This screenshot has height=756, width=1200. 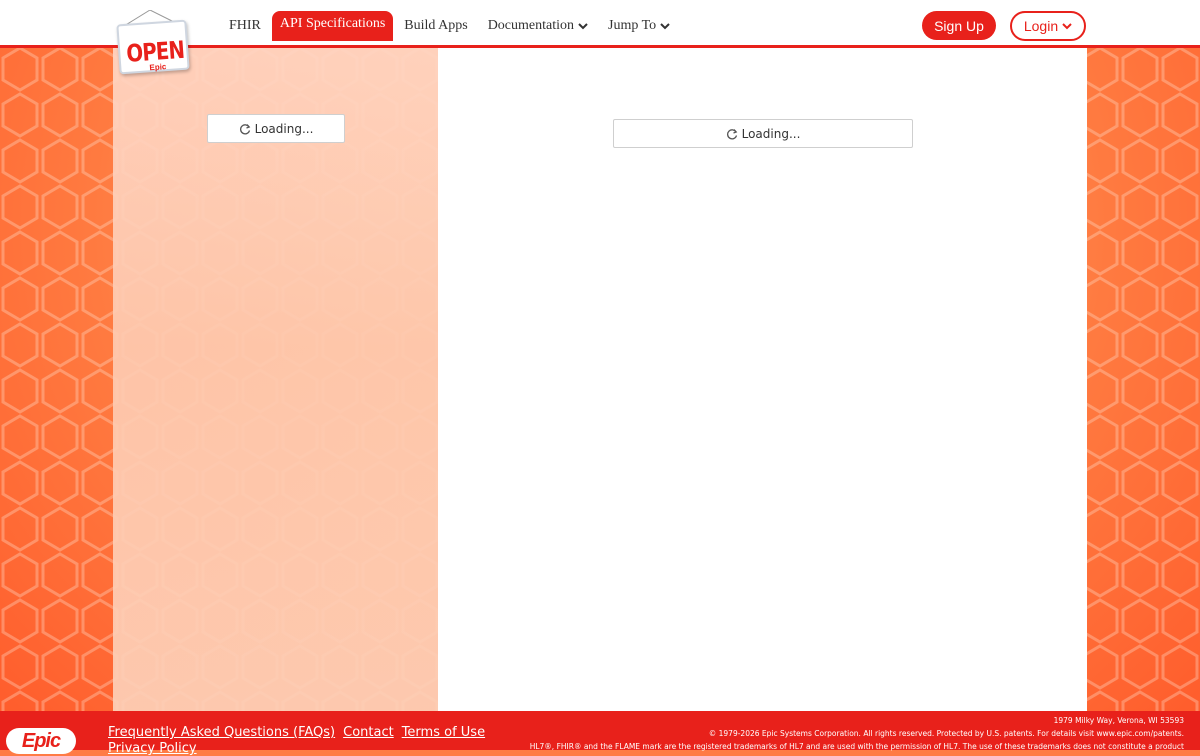 I want to click on open-epic-logo: OPEN Epic, so click(x=153, y=42).